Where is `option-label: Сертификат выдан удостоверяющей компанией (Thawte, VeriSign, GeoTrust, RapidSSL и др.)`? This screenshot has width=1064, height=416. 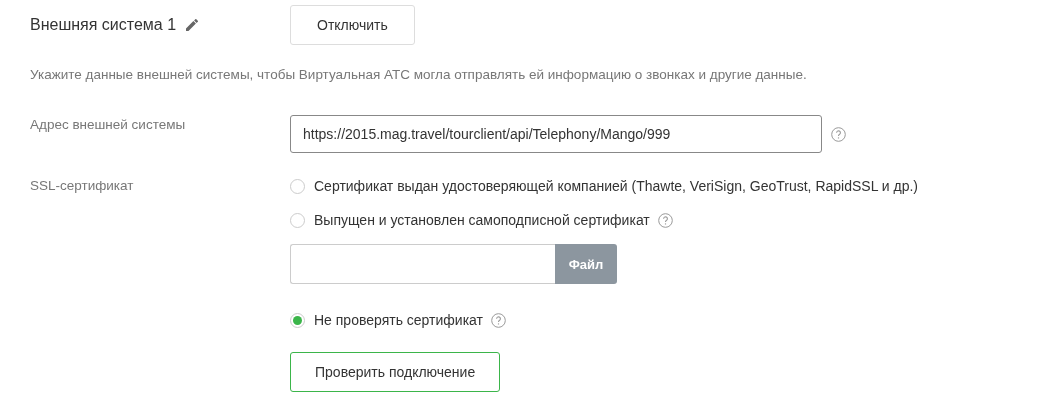
option-label: Сертификат выдан удостоверяющей компанией (Thawte, VeriSign, GeoTrust, RapidSSL и др.) is located at coordinates (616, 186).